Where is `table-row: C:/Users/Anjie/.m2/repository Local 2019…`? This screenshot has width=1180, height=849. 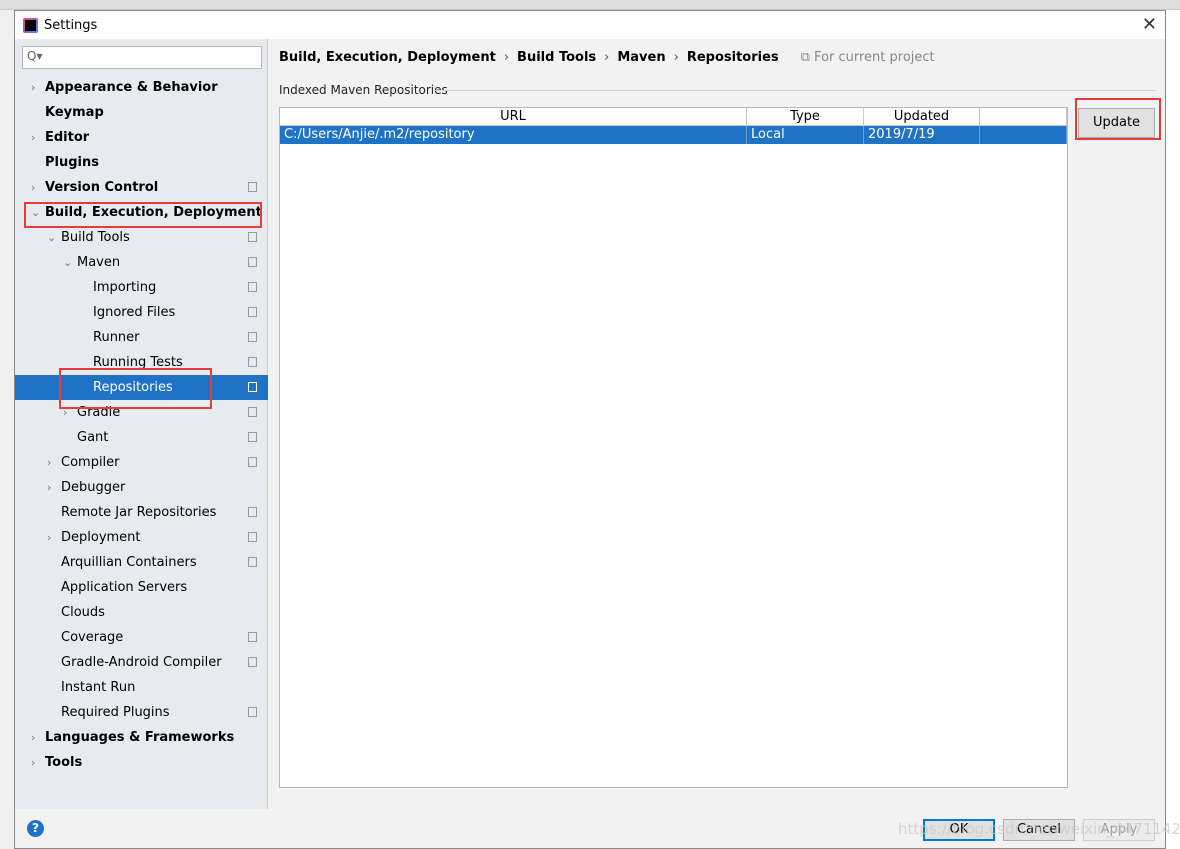 table-row: C:/Users/Anjie/.m2/repository Local 2019… is located at coordinates (673, 135).